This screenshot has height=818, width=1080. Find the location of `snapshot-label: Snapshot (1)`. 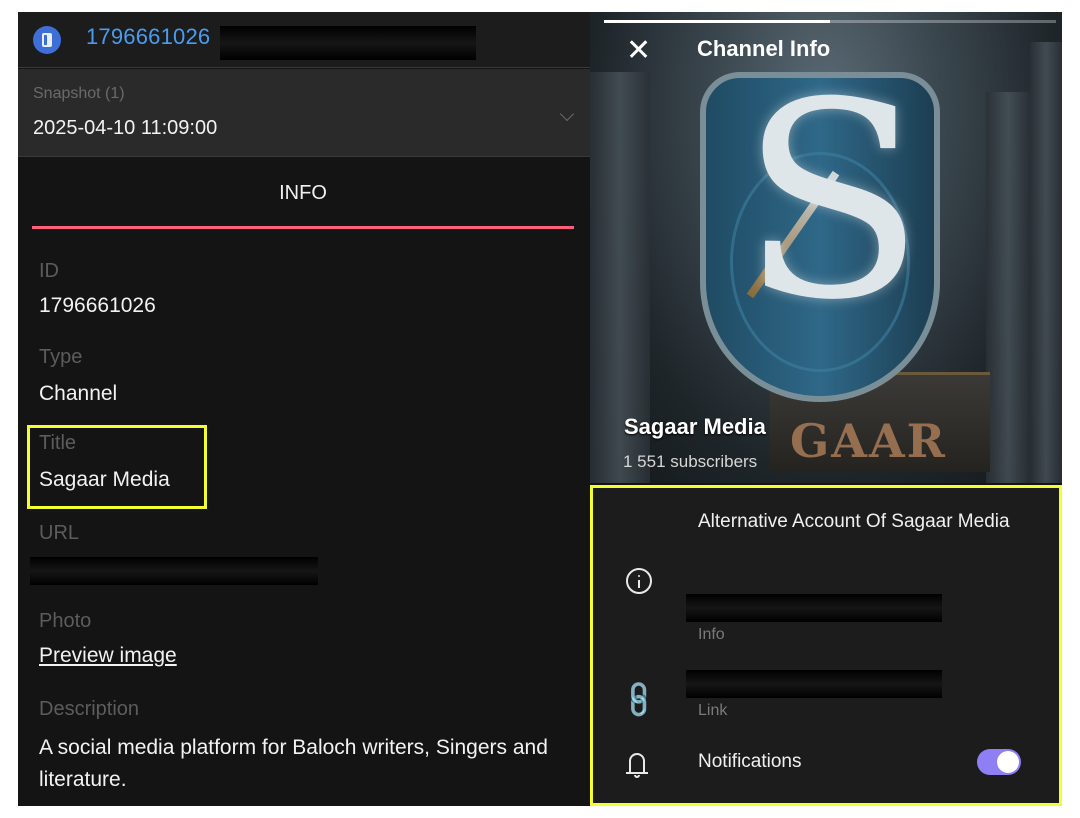

snapshot-label: Snapshot (1) is located at coordinates (79, 93).